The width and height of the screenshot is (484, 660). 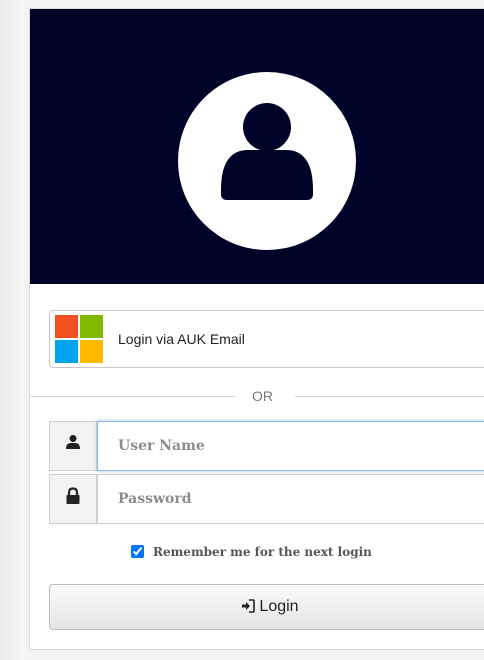 What do you see at coordinates (73, 442) in the screenshot?
I see `user-icon` at bounding box center [73, 442].